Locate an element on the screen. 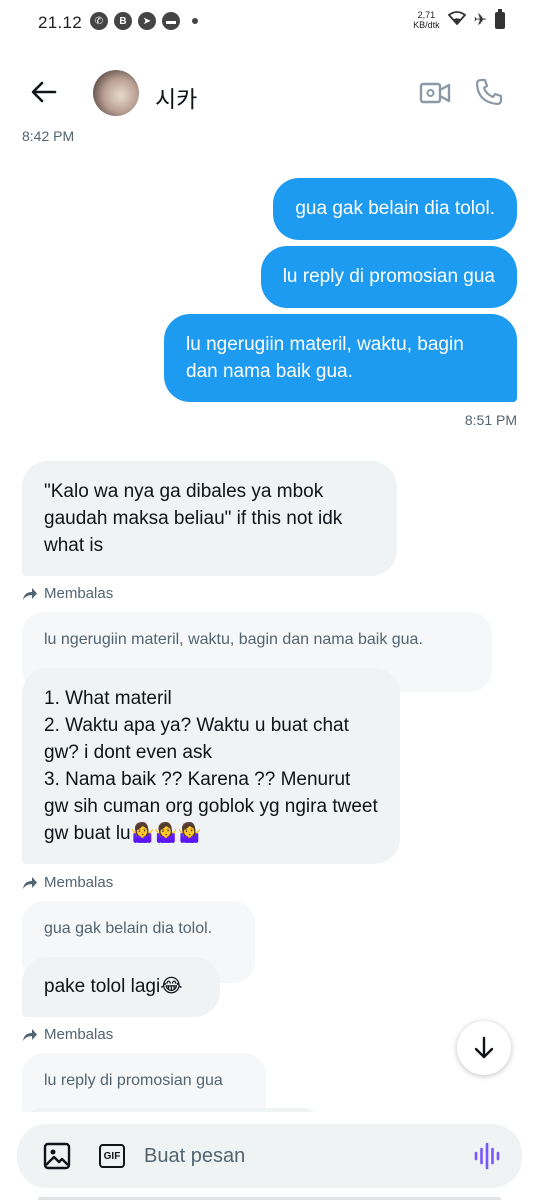  chat-app-icon: ▬ is located at coordinates (171, 21).